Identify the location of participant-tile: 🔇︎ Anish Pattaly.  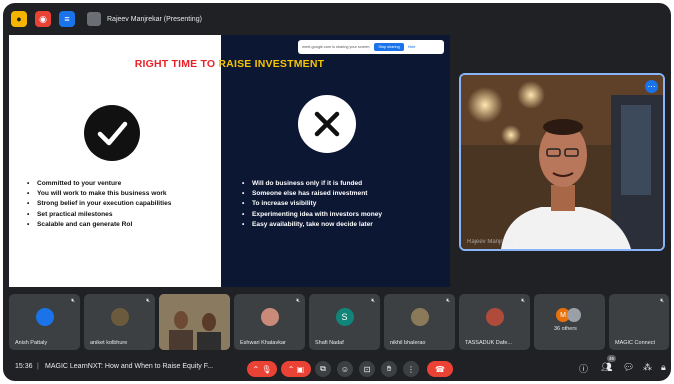
(44, 322).